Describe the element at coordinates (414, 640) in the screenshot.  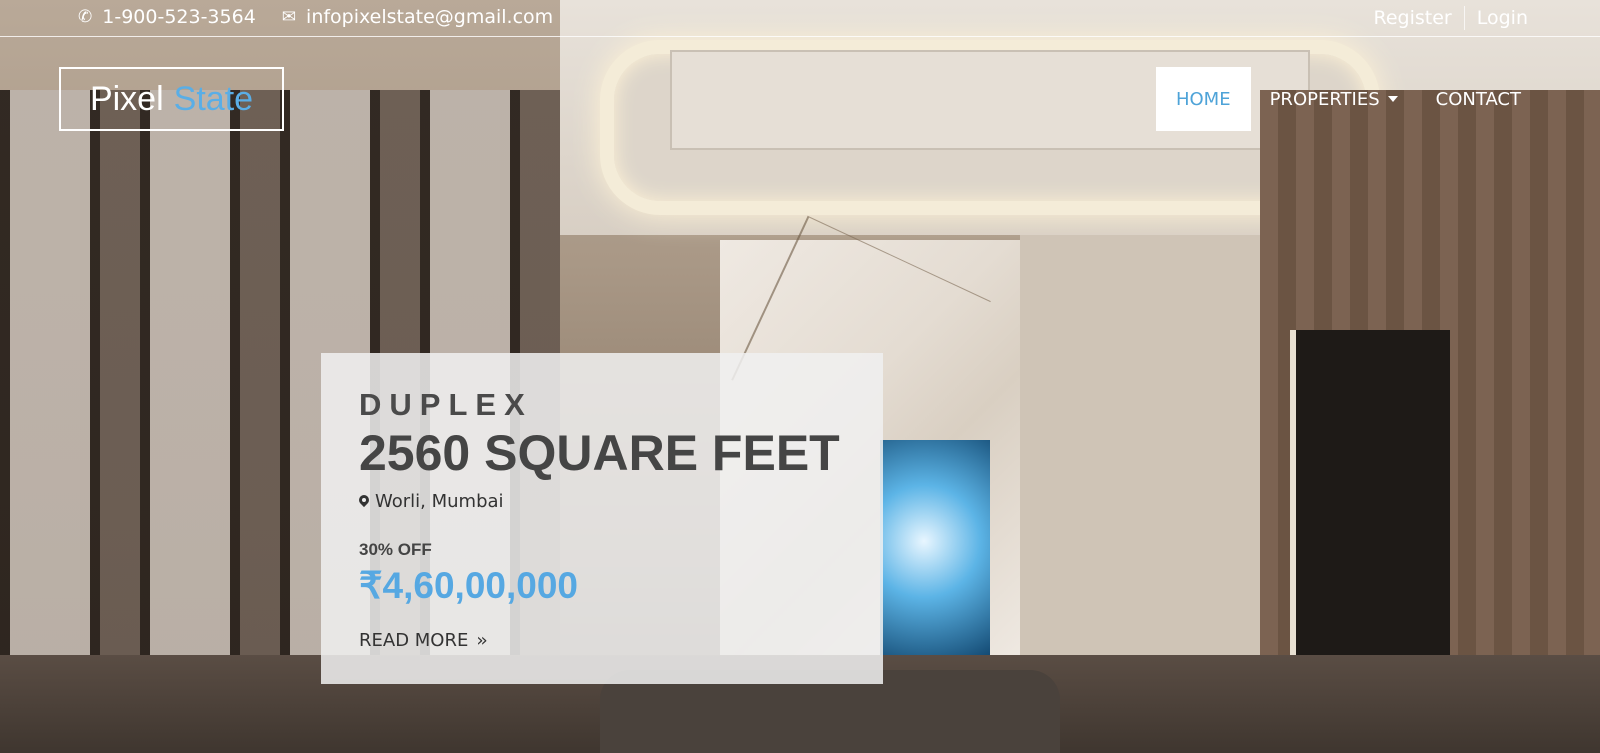
I see `read-more-label: READ MORE` at that location.